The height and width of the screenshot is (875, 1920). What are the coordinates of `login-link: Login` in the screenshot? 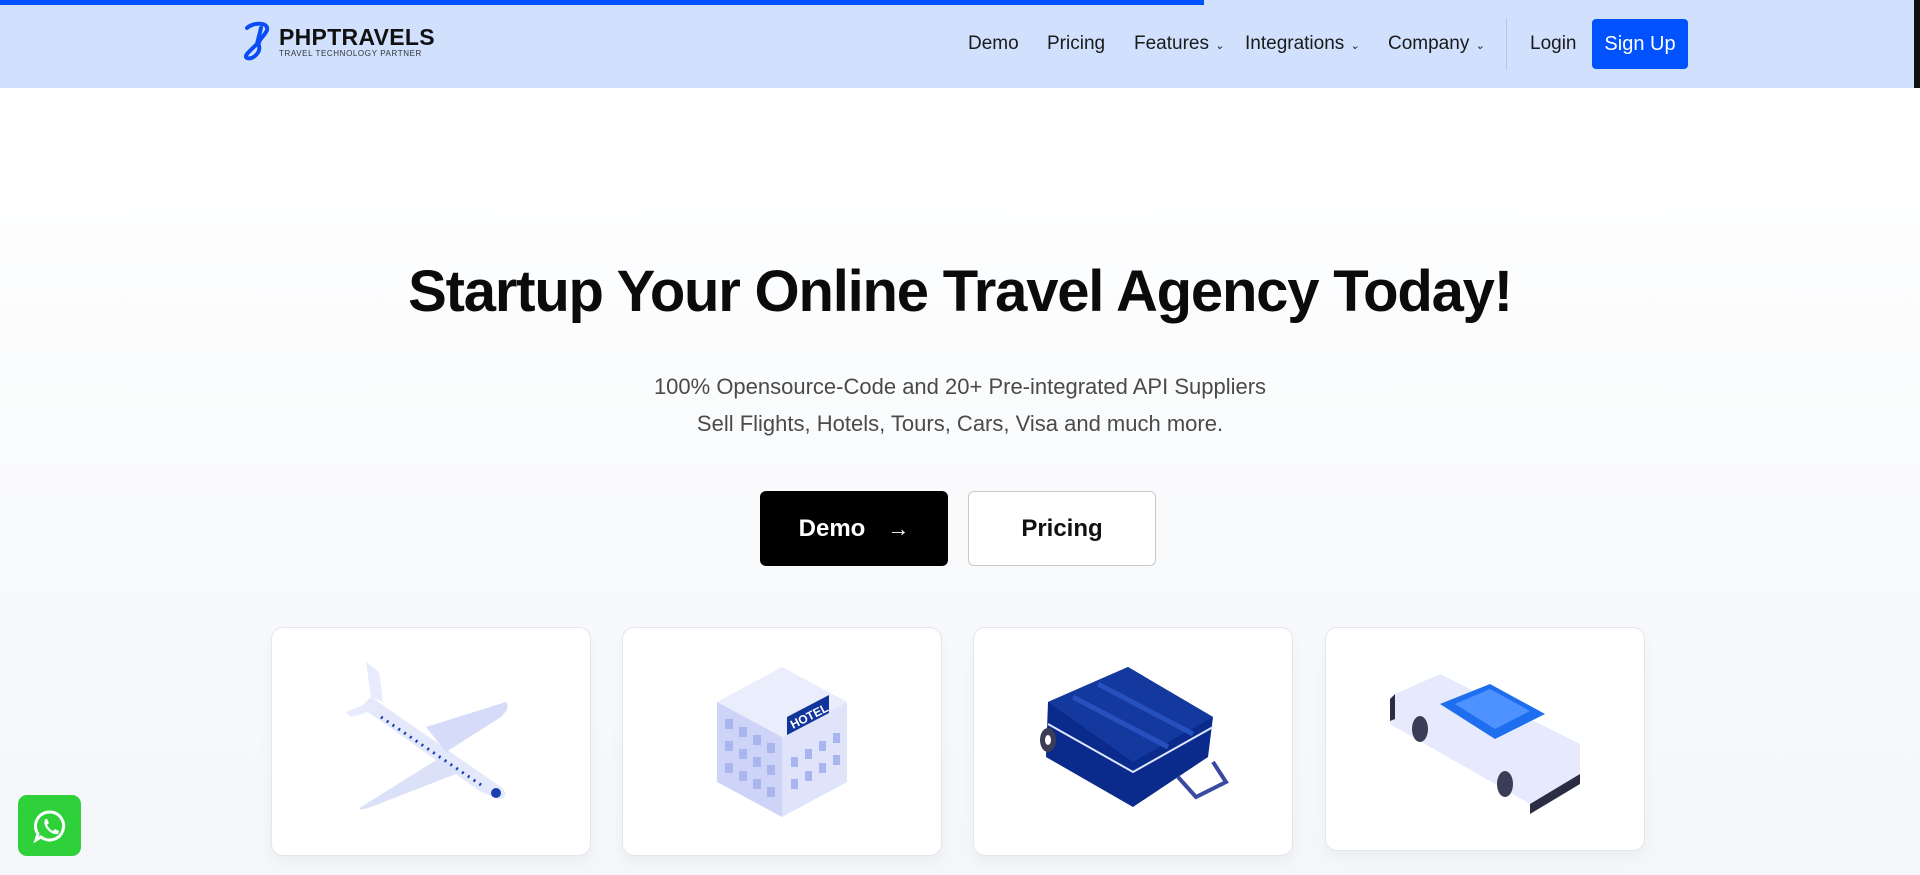 It's located at (1553, 44).